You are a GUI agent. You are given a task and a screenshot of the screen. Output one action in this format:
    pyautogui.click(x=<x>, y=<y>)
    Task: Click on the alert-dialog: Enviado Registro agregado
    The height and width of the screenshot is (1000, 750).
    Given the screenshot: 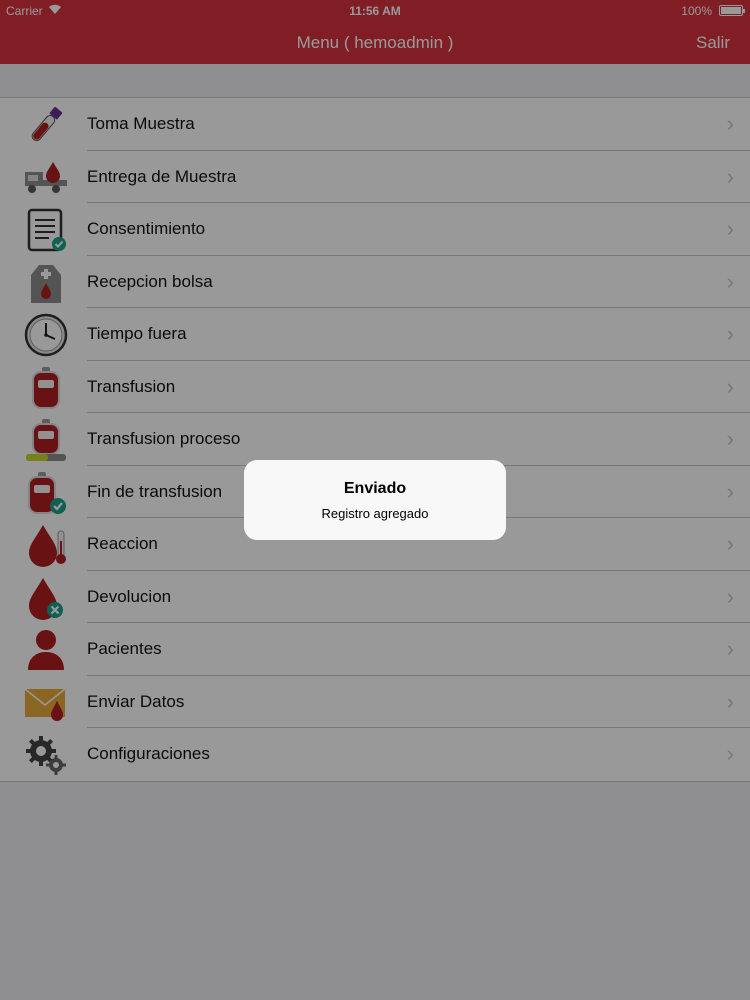 What is the action you would take?
    pyautogui.click(x=375, y=500)
    